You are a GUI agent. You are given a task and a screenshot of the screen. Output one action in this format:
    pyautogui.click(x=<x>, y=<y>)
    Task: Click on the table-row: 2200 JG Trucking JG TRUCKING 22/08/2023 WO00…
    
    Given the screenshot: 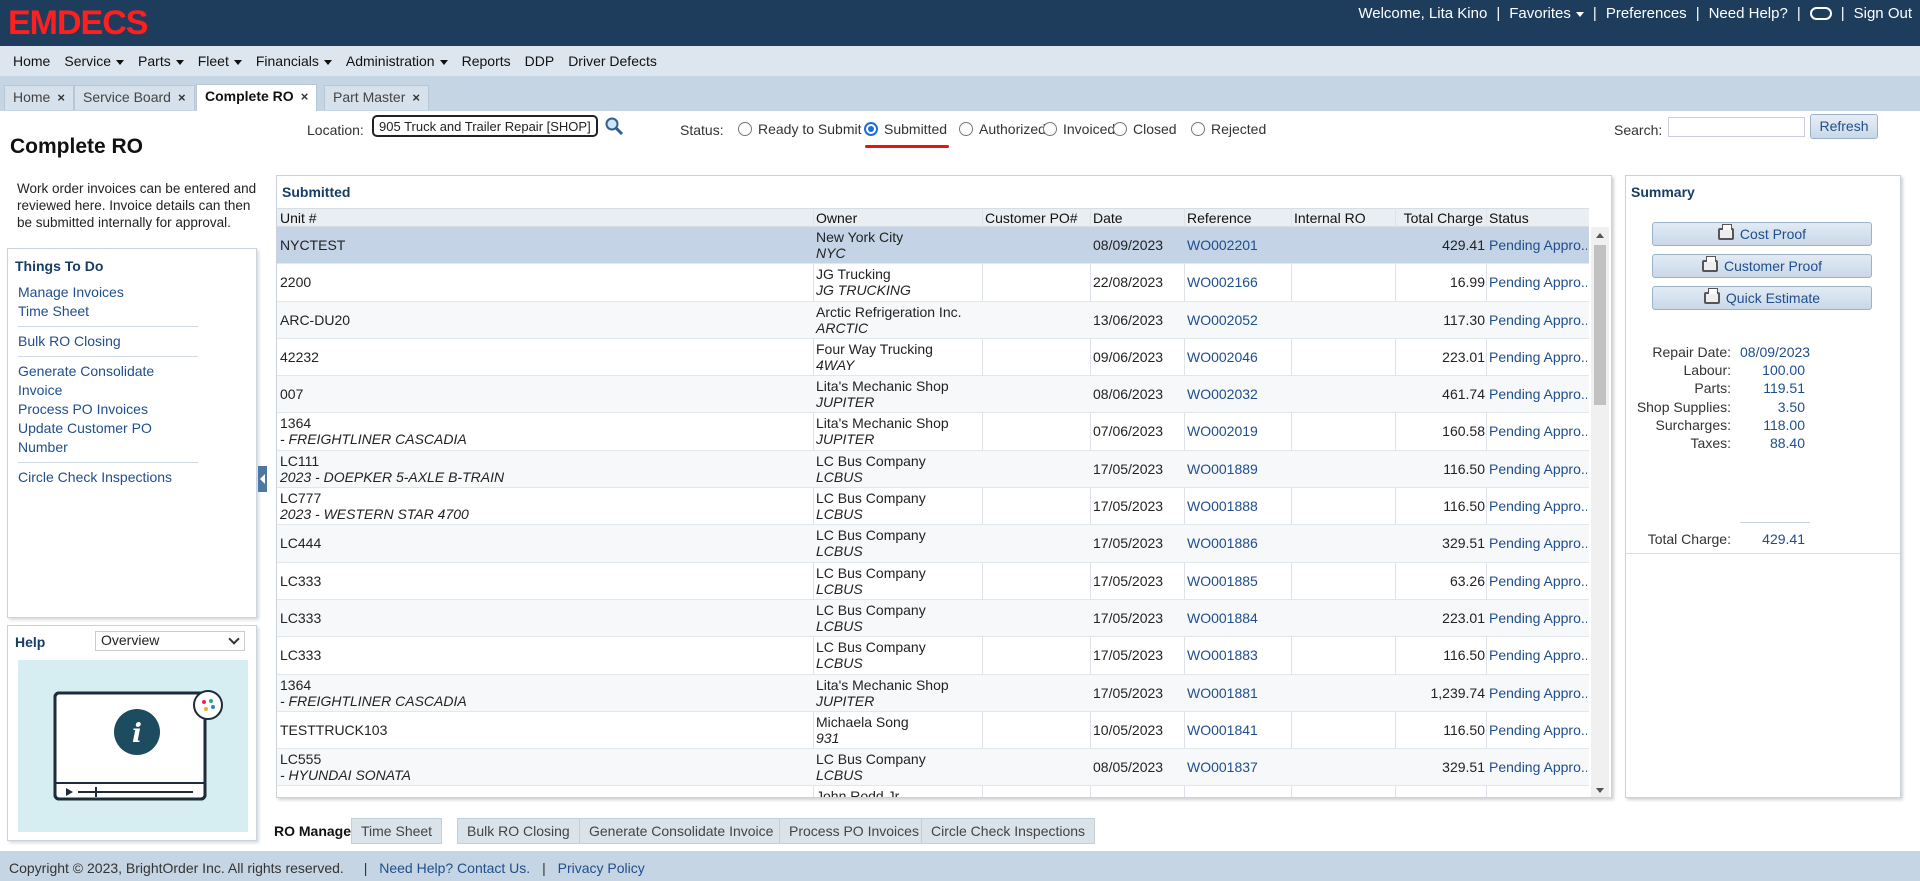 What is the action you would take?
    pyautogui.click(x=933, y=283)
    